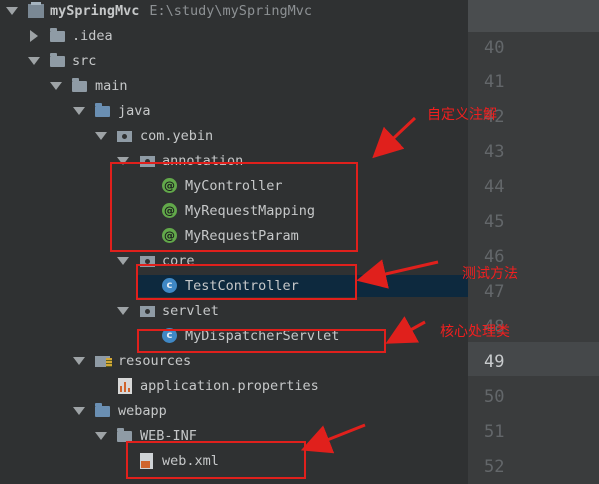  I want to click on arrow-to-test-controller, so click(397, 274).